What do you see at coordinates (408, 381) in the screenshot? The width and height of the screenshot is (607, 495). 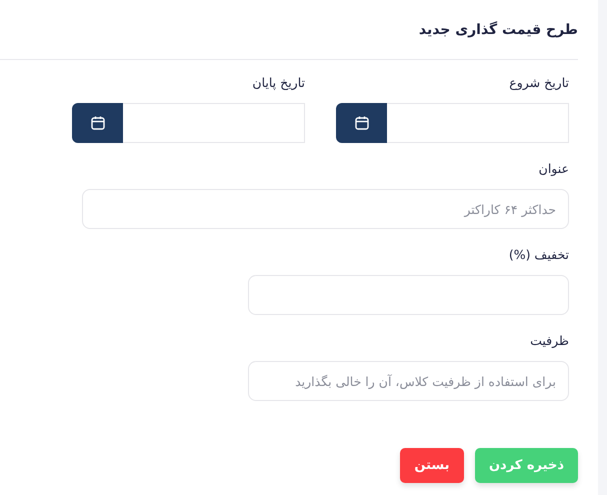 I see `input-field: برای استفاده از ظرفیت کلاس، آن را خالی بگذارید` at bounding box center [408, 381].